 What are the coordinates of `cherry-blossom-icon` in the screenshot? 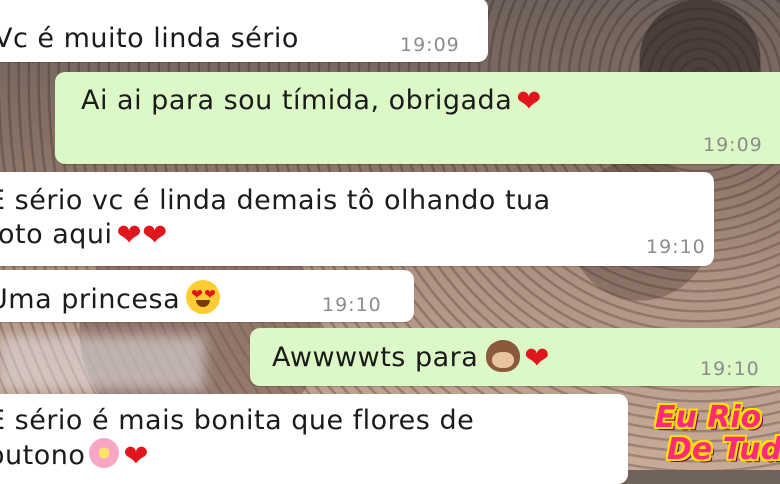 It's located at (104, 453).